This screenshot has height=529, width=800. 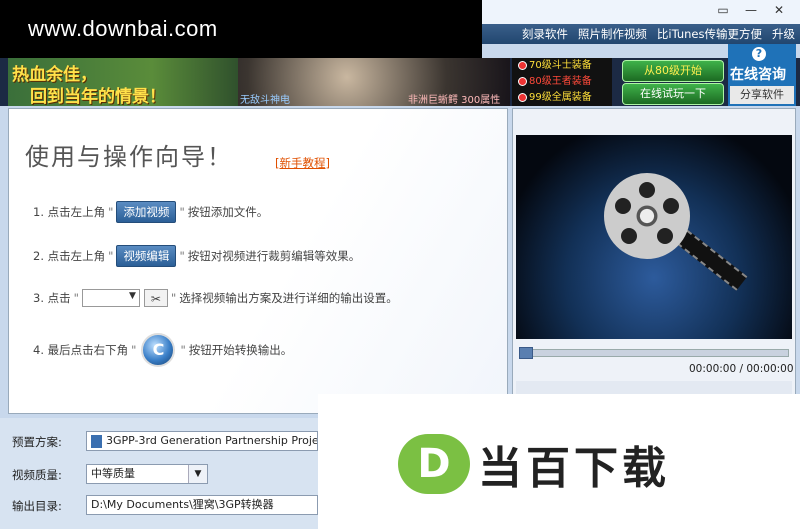 I want to click on quality-select: 中等质量 ▼, so click(x=147, y=474).